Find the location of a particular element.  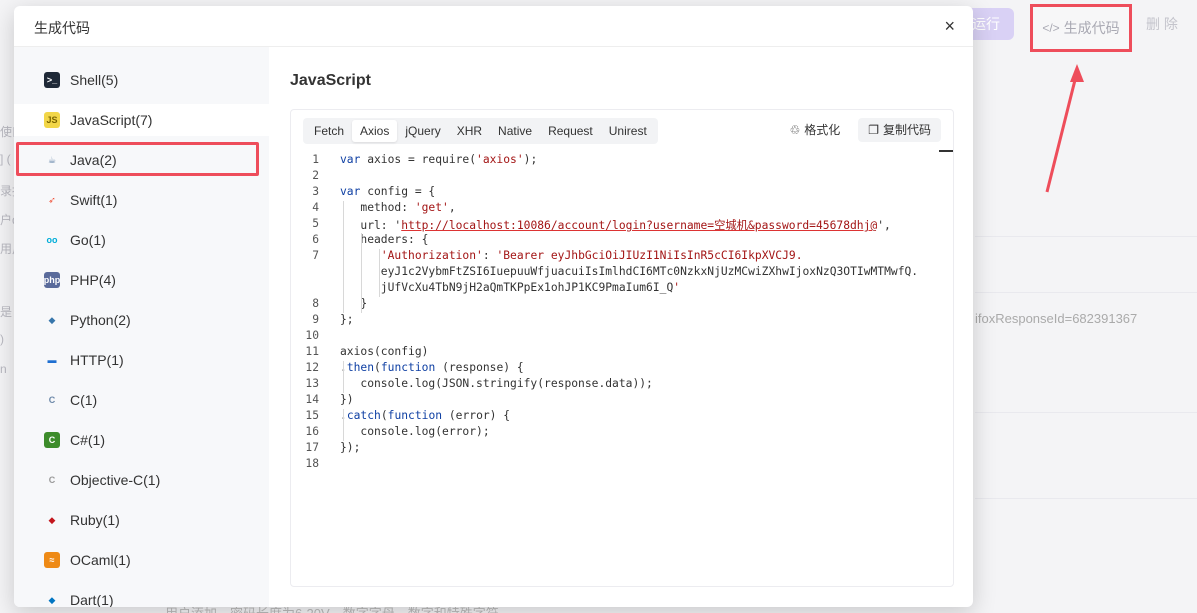

line-number: 5 is located at coordinates (315, 223).